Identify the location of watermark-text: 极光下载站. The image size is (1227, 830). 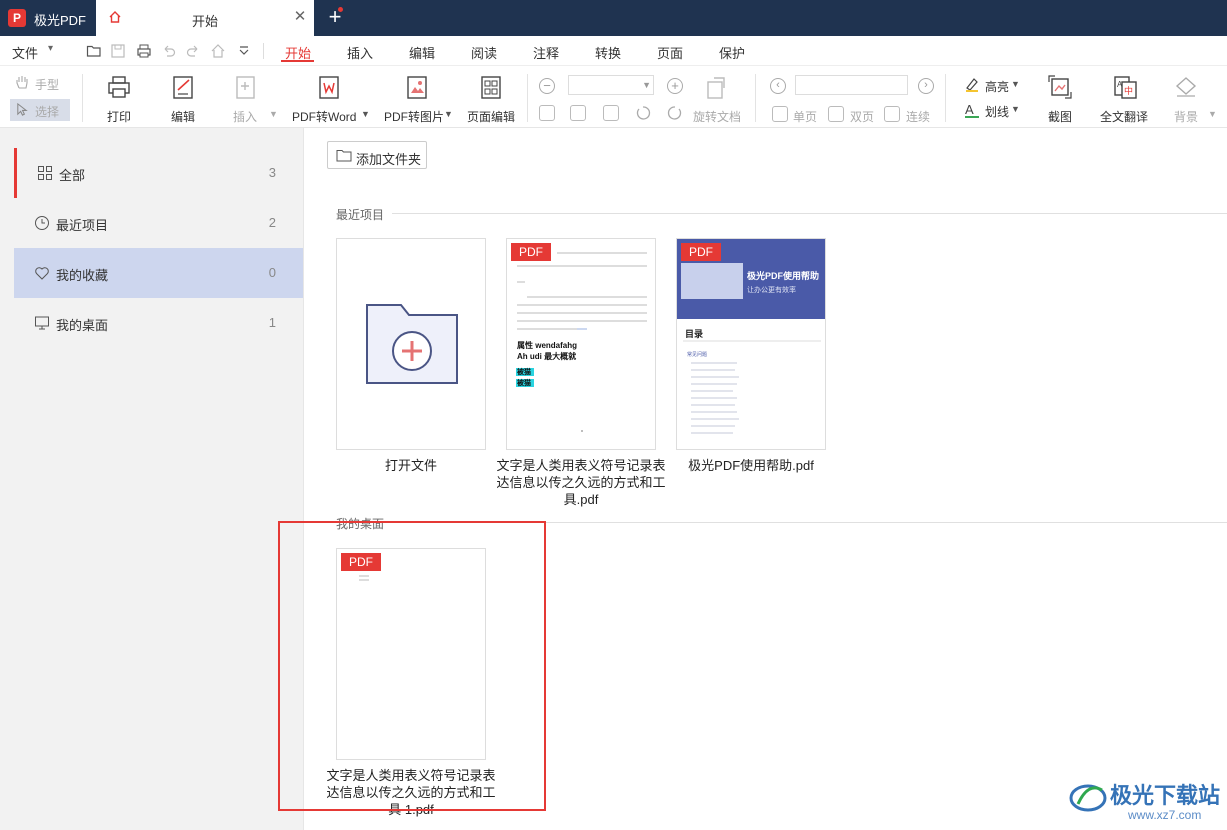
(1165, 795).